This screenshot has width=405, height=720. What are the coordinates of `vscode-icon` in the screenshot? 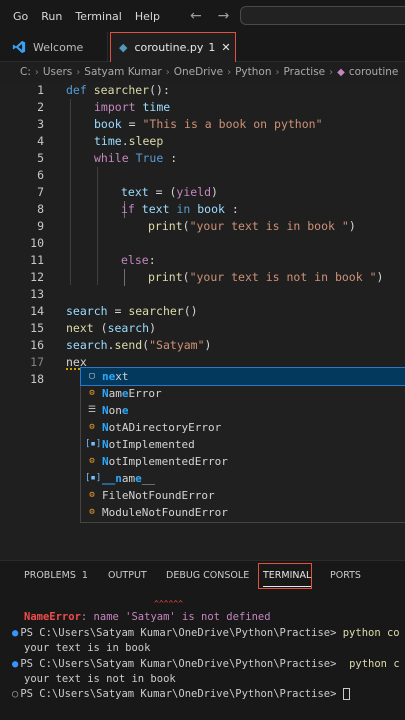 It's located at (19, 47).